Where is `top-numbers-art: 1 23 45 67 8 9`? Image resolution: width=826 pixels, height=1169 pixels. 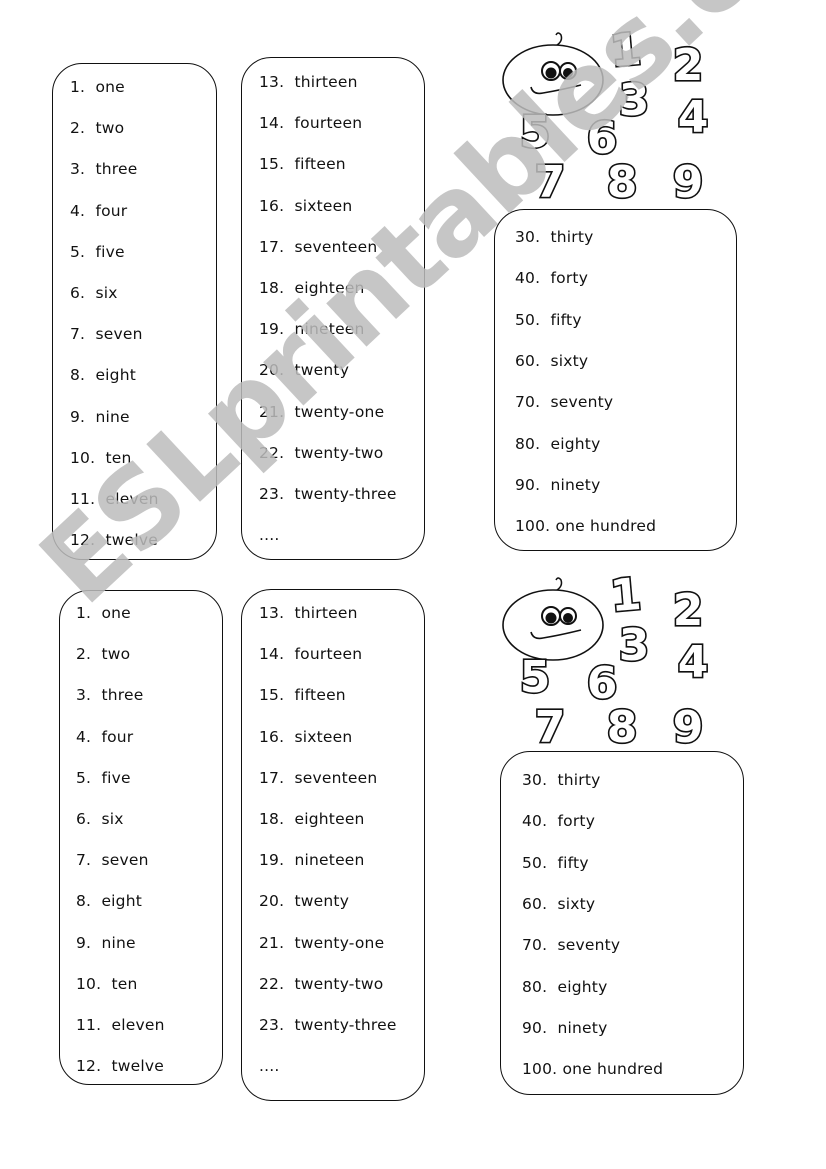 top-numbers-art: 1 23 45 67 8 9 is located at coordinates (606, 115).